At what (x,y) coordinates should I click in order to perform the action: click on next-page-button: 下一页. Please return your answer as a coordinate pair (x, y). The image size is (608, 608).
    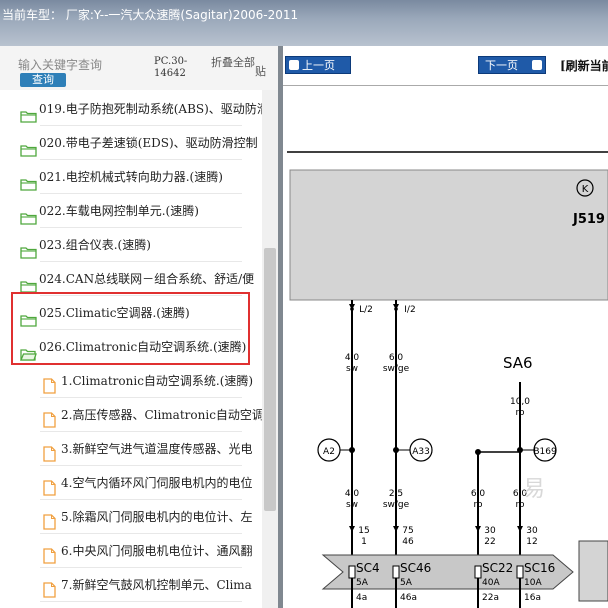
    Looking at the image, I should click on (512, 65).